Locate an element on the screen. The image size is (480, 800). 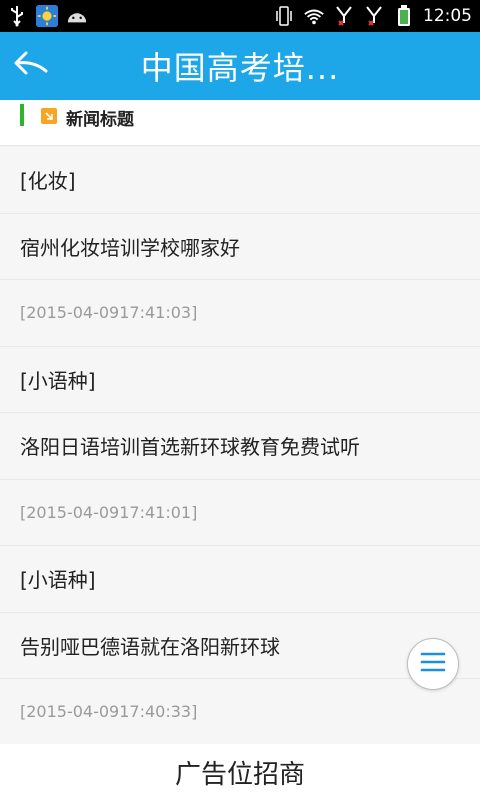
battery-icon is located at coordinates (404, 16).